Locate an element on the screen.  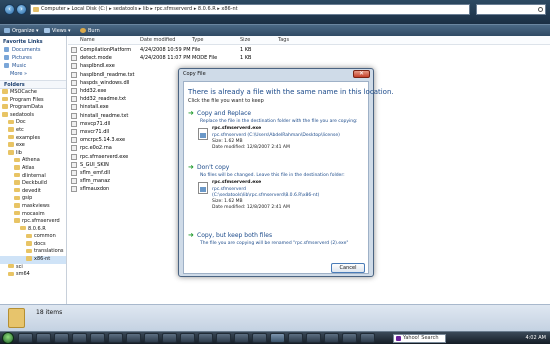
tree-item: devedit is located at coordinates (33, 192).